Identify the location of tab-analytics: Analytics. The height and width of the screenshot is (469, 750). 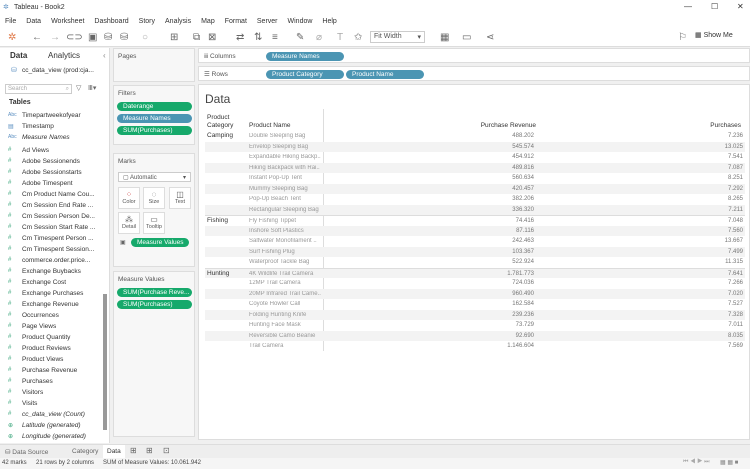
(64, 55).